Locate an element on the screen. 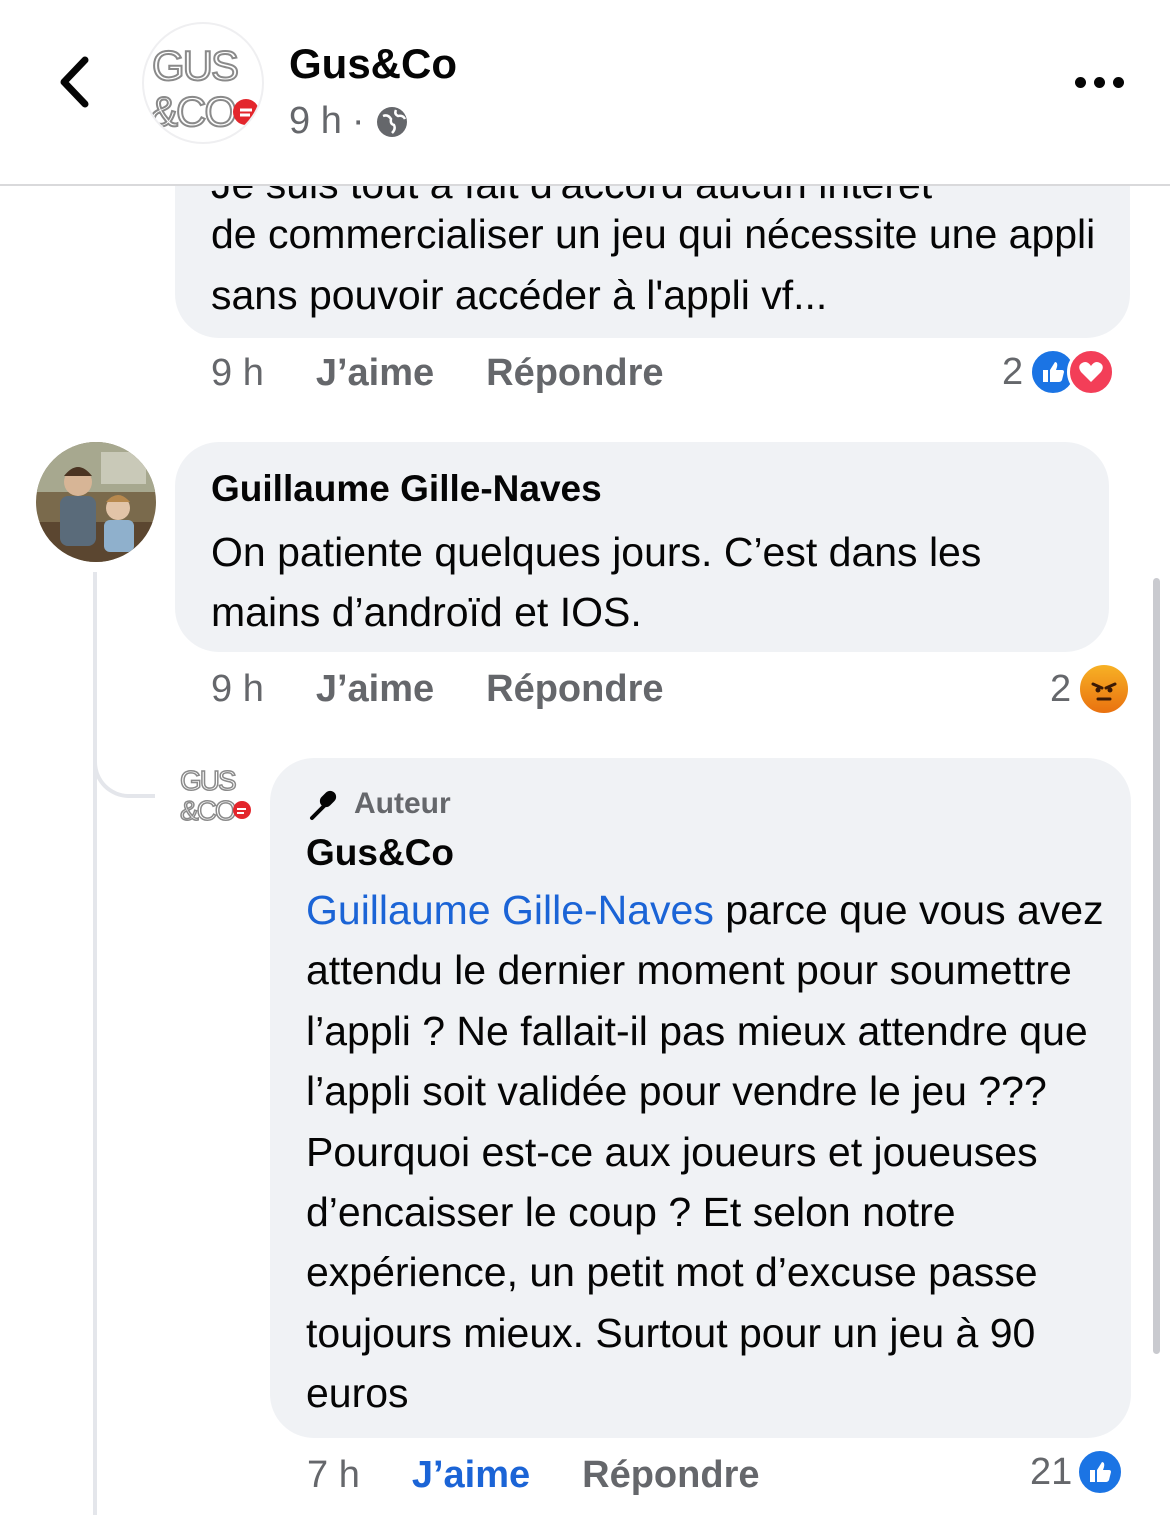 This screenshot has height=1515, width=1170. globe-icon is located at coordinates (392, 121).